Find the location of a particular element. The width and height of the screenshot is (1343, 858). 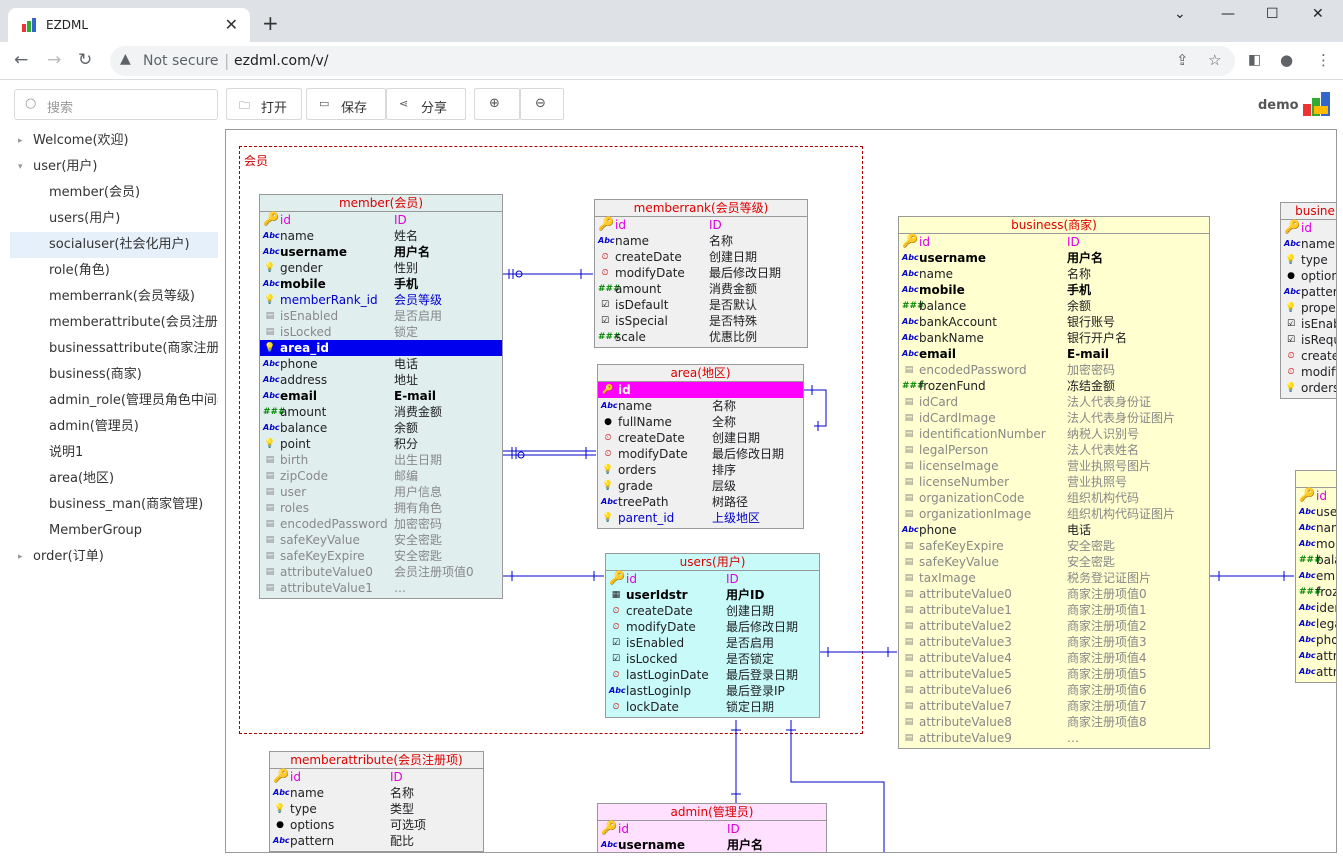

field-row: 💡 type is located at coordinates (1308, 260).